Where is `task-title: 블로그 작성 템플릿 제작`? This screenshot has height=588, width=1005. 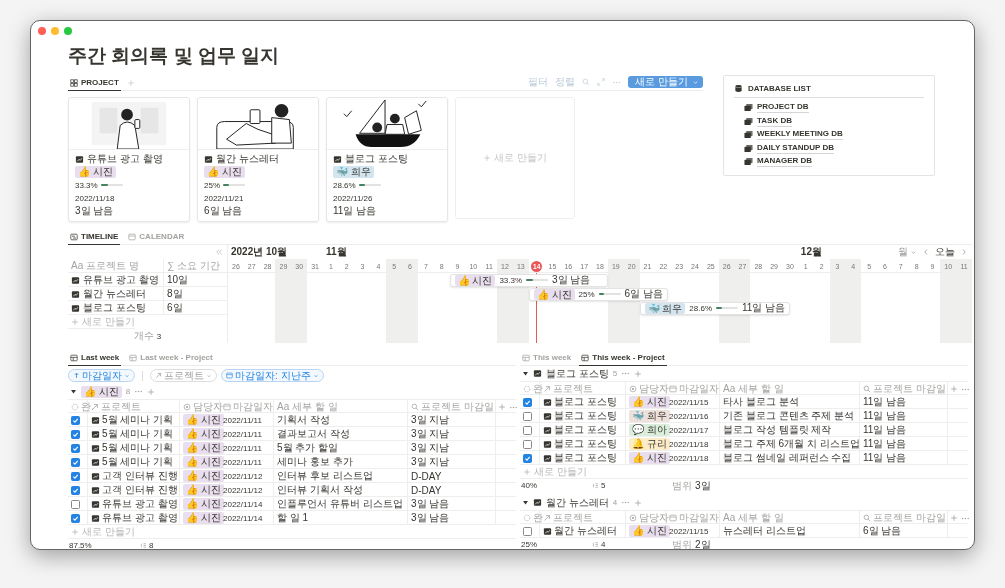 task-title: 블로그 작성 템플릿 제작 is located at coordinates (777, 430).